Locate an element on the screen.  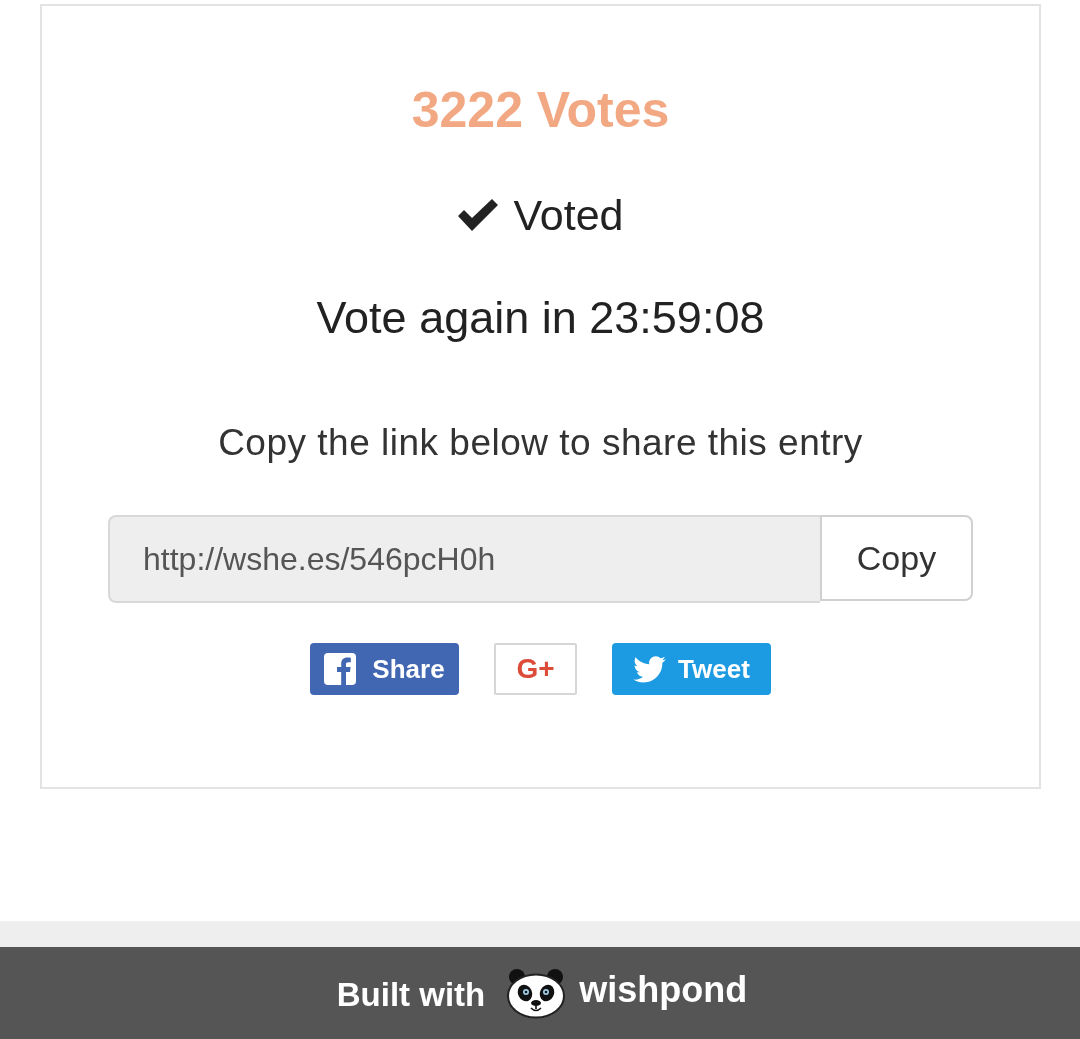
google-plus-button: G+ is located at coordinates (535, 669).